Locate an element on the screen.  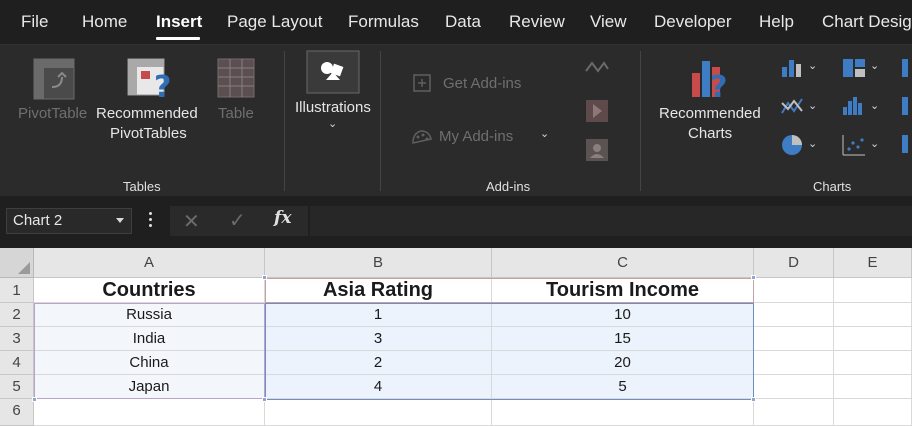
cell-a5: Japan is located at coordinates (149, 387).